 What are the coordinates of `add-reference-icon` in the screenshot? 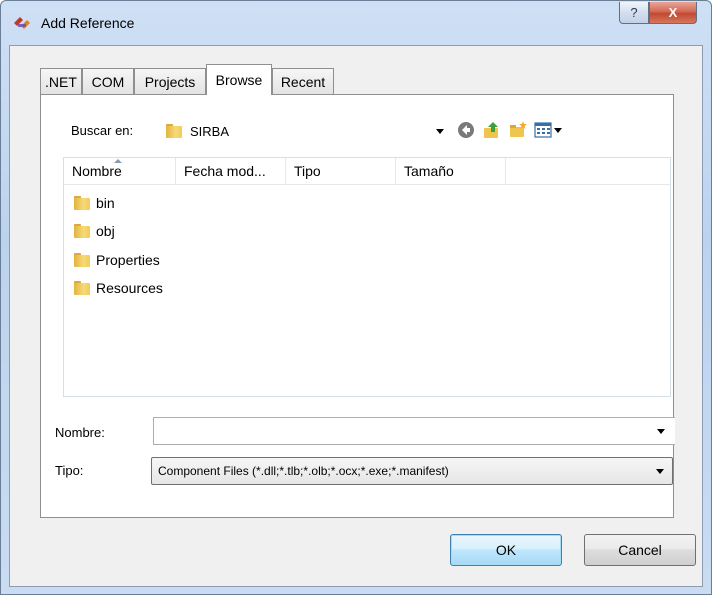 It's located at (22, 23).